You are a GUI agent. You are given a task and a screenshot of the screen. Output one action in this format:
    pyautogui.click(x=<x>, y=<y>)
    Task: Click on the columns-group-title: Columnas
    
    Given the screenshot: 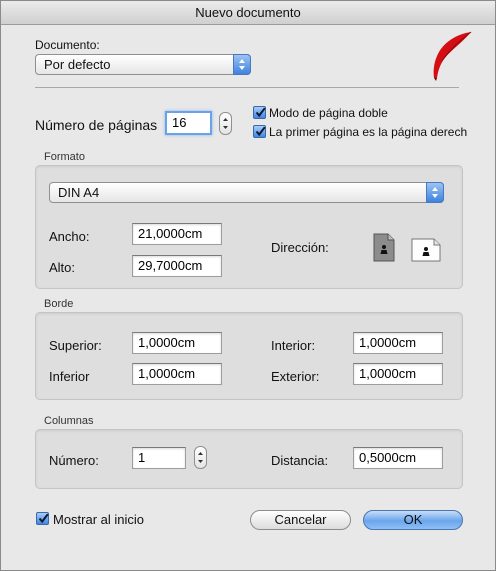 What is the action you would take?
    pyautogui.click(x=69, y=421)
    